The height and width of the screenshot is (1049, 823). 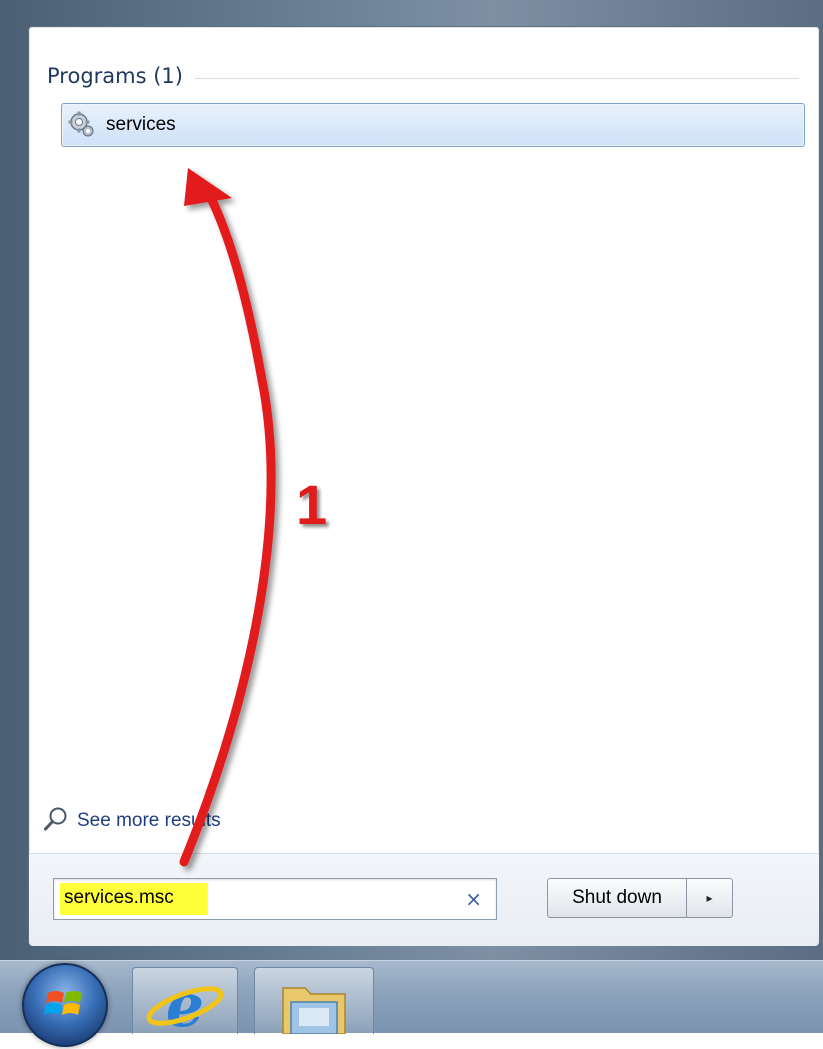 I want to click on folder-icon, so click(x=314, y=1011).